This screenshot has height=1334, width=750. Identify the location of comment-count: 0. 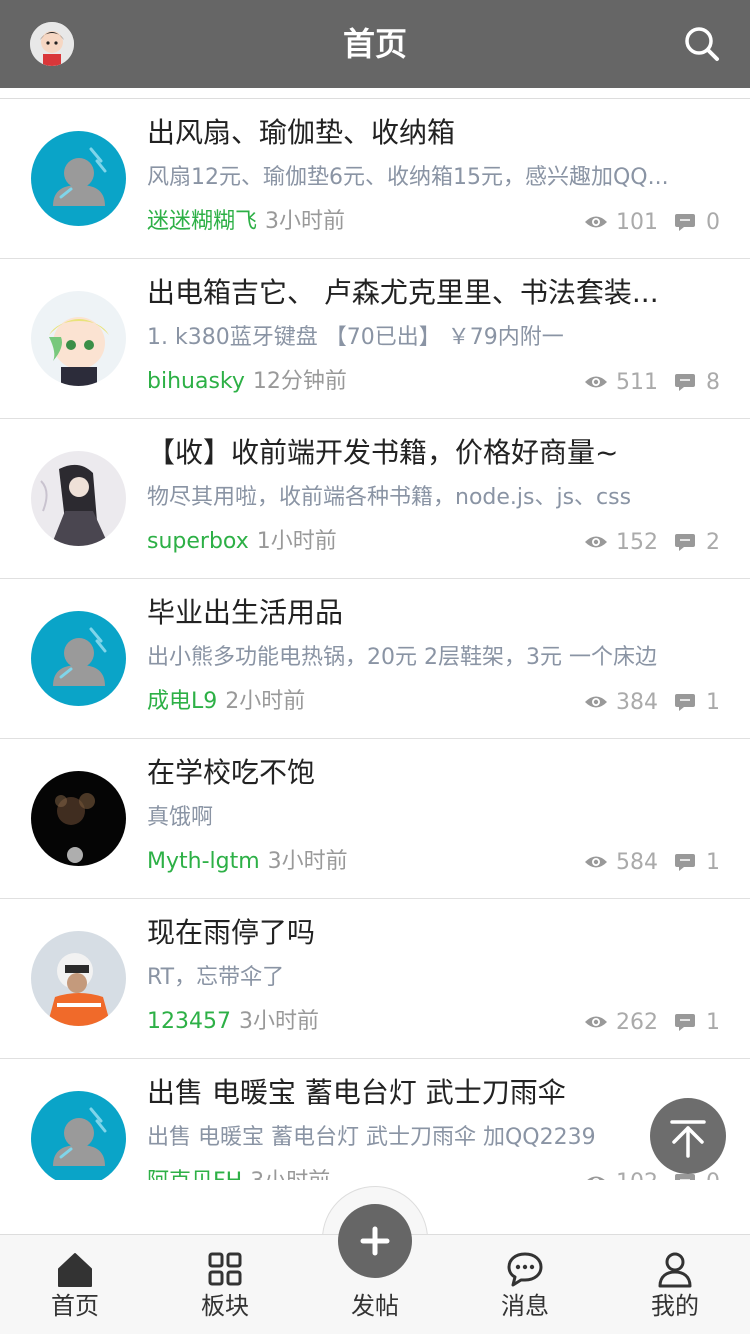
(713, 222).